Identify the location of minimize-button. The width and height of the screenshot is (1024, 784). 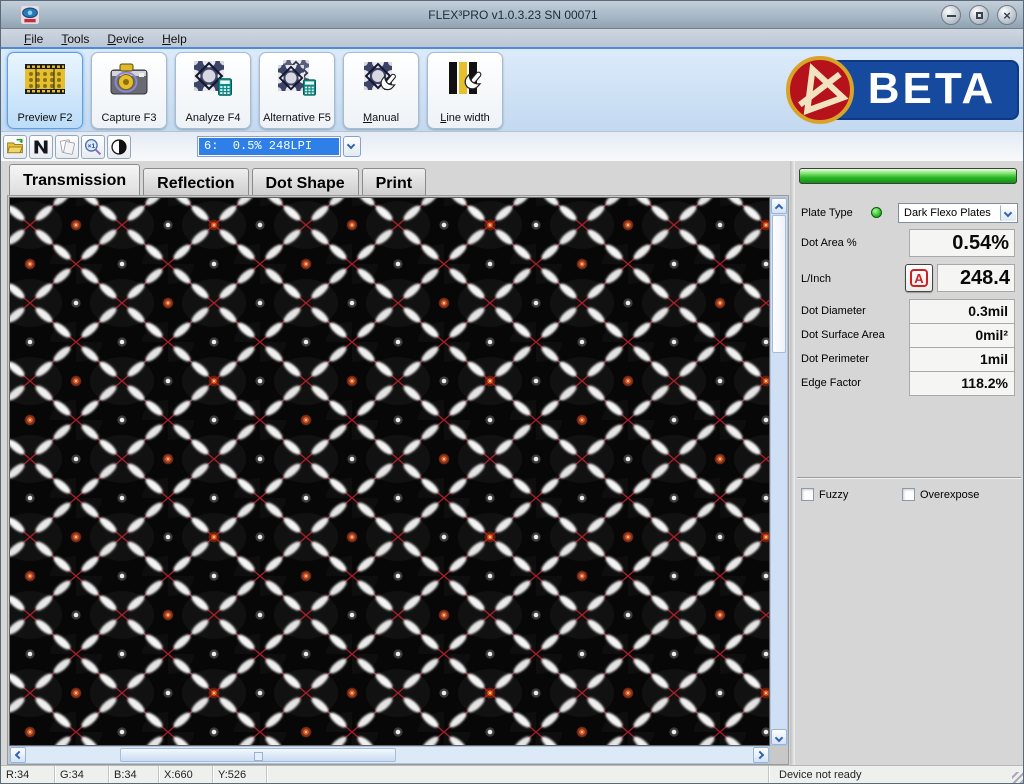
(951, 15).